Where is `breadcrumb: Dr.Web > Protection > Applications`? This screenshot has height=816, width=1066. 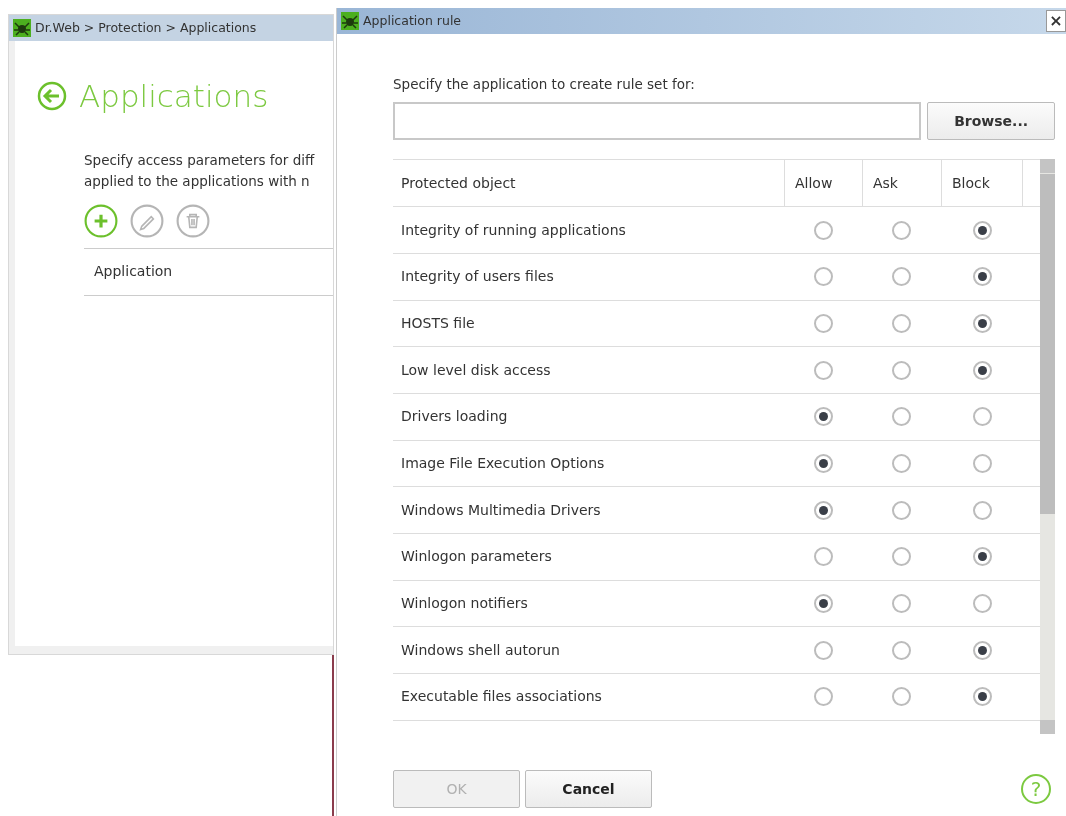
breadcrumb: Dr.Web > Protection > Applications is located at coordinates (146, 27).